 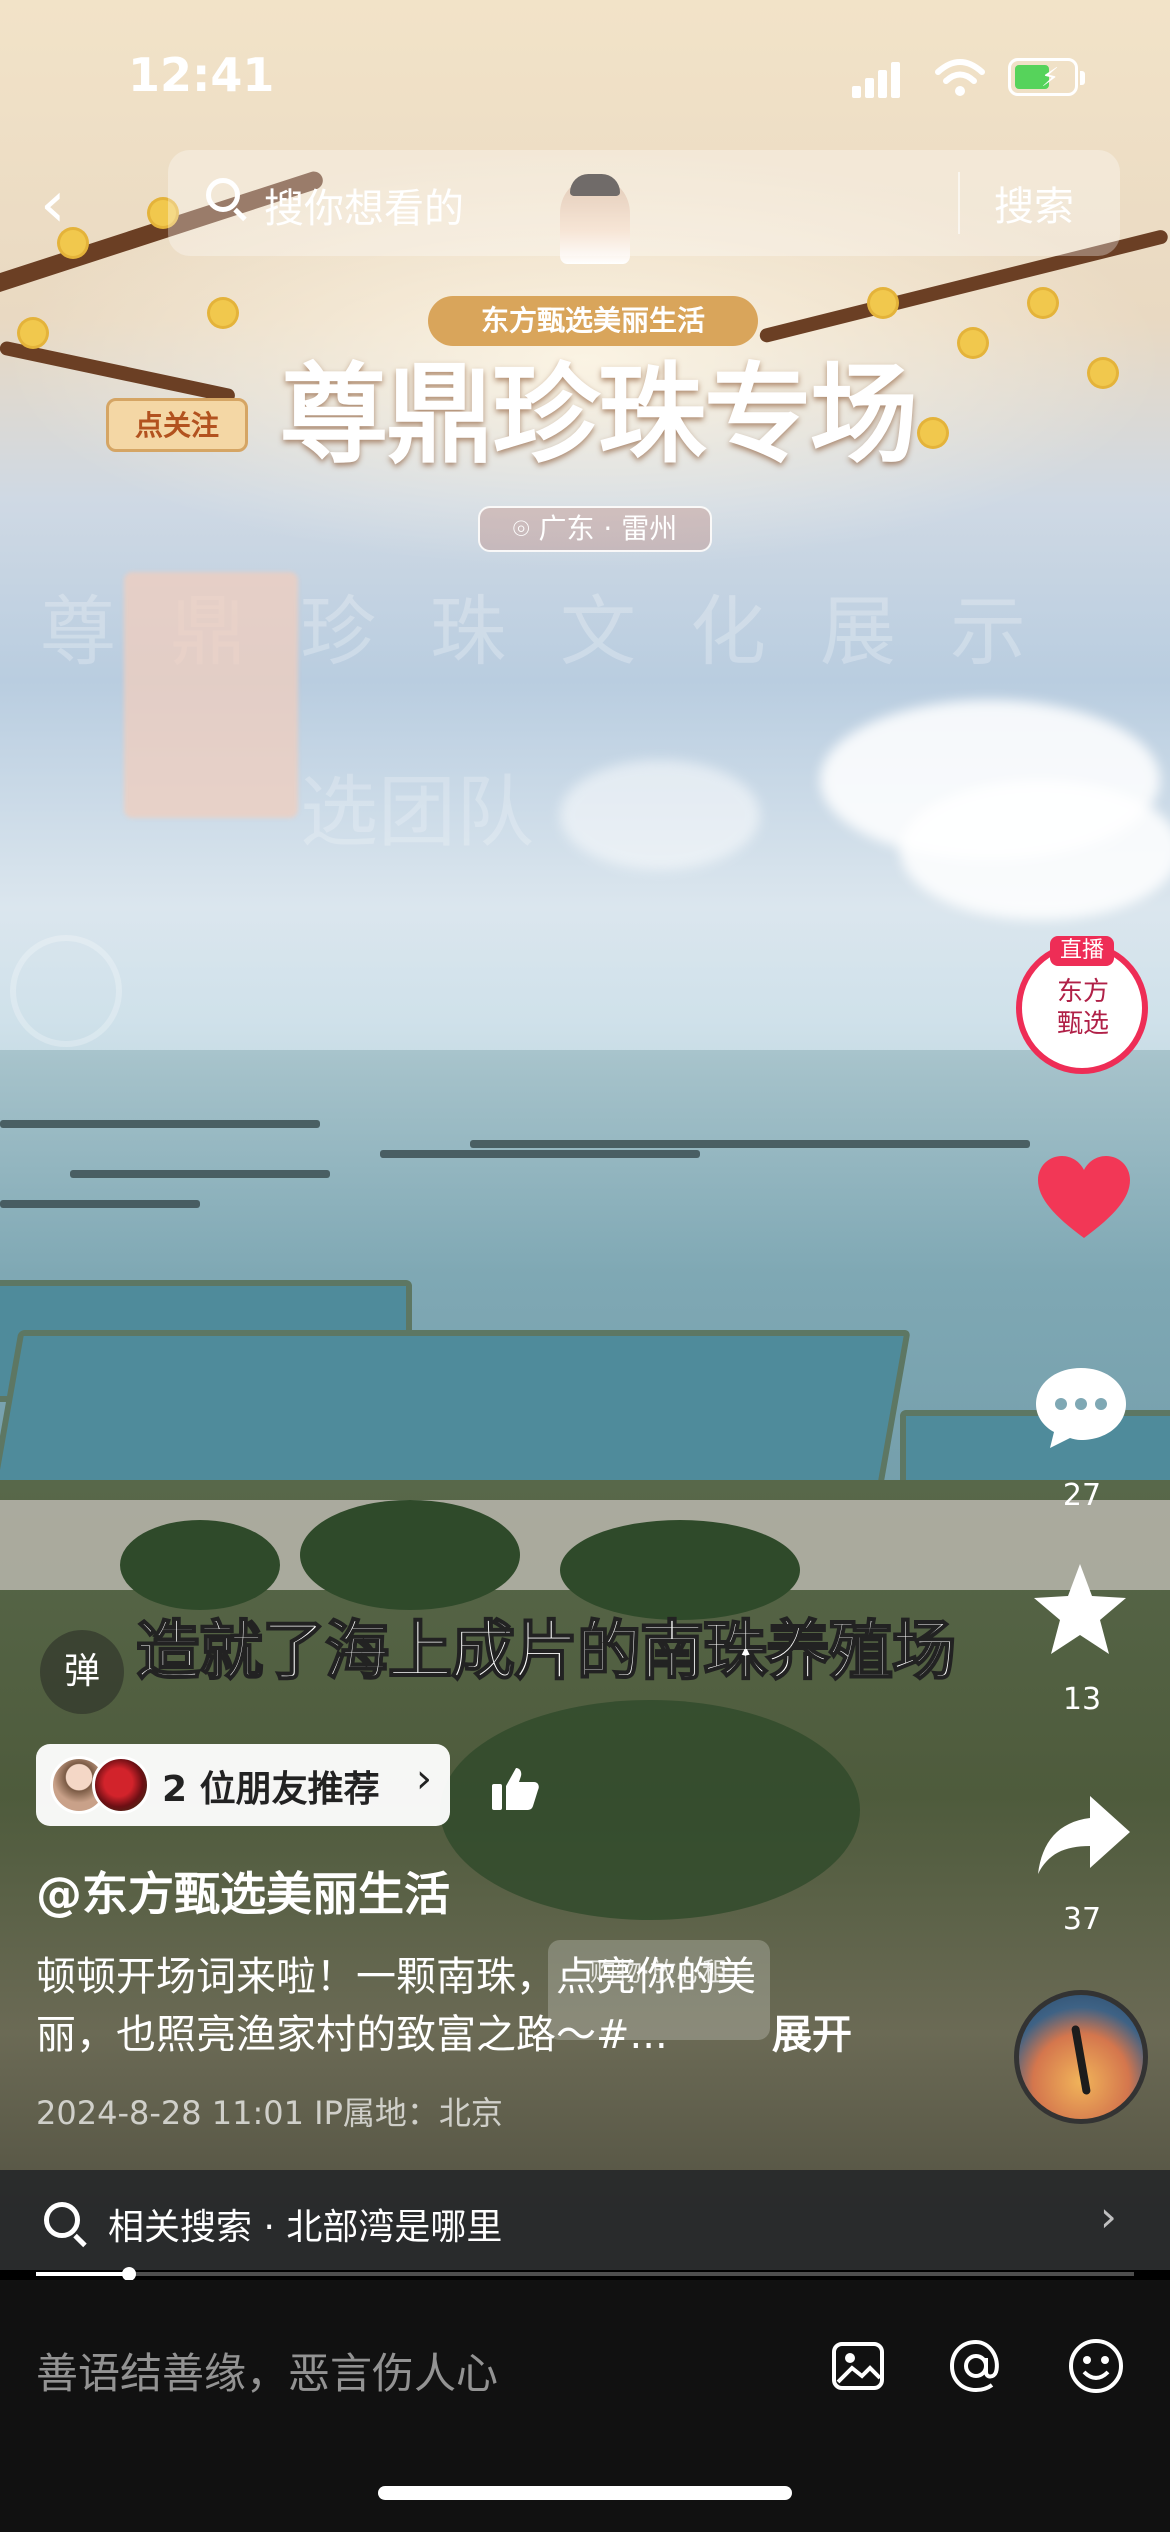 I want to click on ghost-subtitle-text: 选团队, so click(x=417, y=813).